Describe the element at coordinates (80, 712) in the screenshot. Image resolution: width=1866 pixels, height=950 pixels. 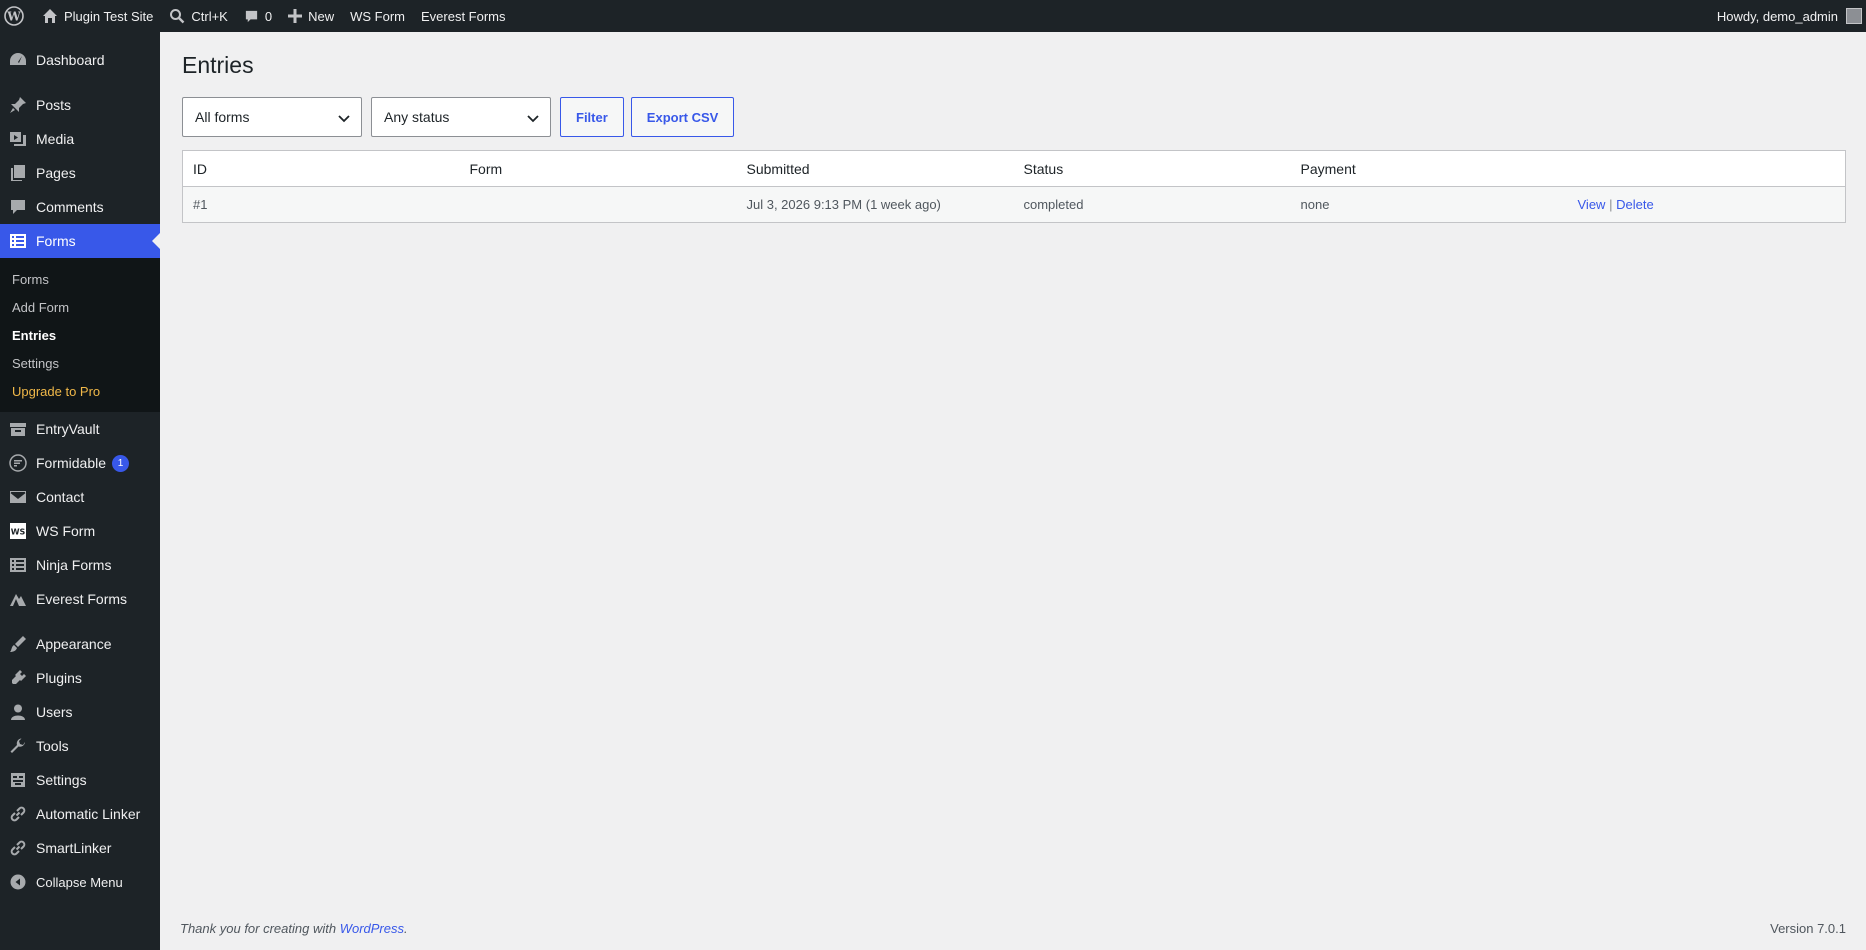
I see `menu-users: Users` at that location.